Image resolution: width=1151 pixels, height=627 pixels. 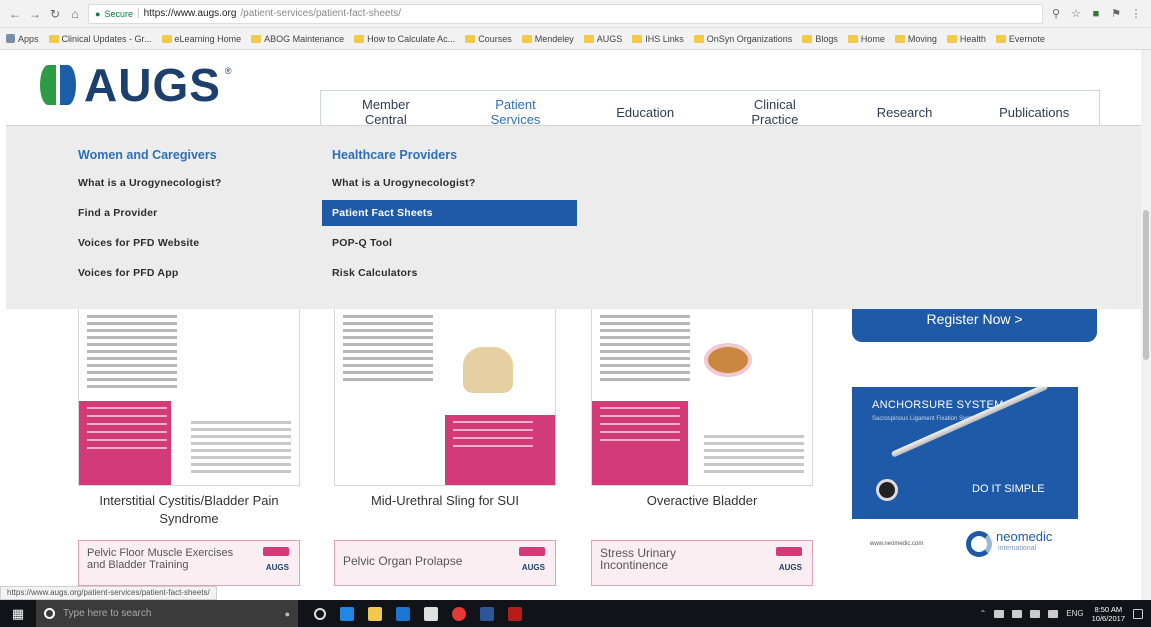 I want to click on nav-tab-research: Research, so click(x=905, y=108).